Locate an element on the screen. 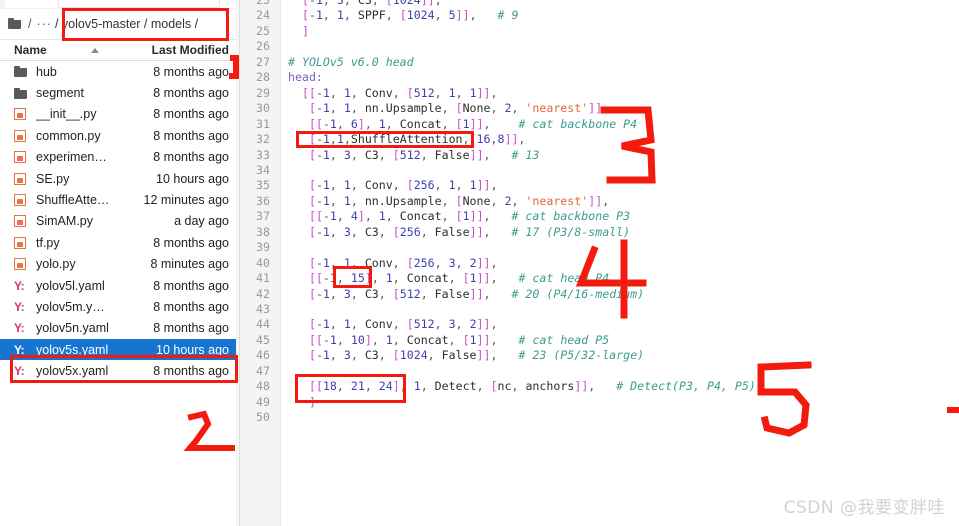  file-row: experimen… 8 months ago is located at coordinates (119, 157).